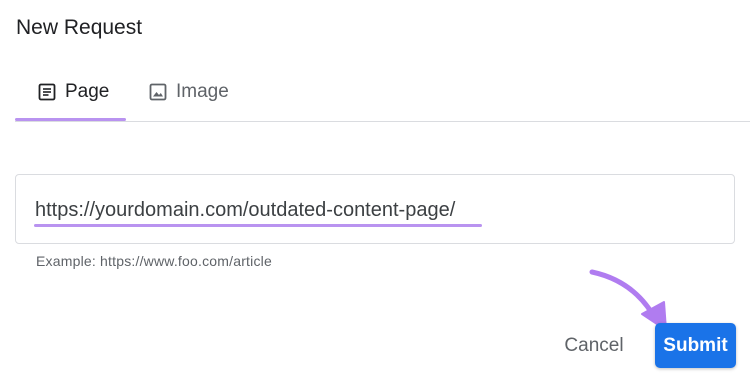  I want to click on article-icon, so click(47, 92).